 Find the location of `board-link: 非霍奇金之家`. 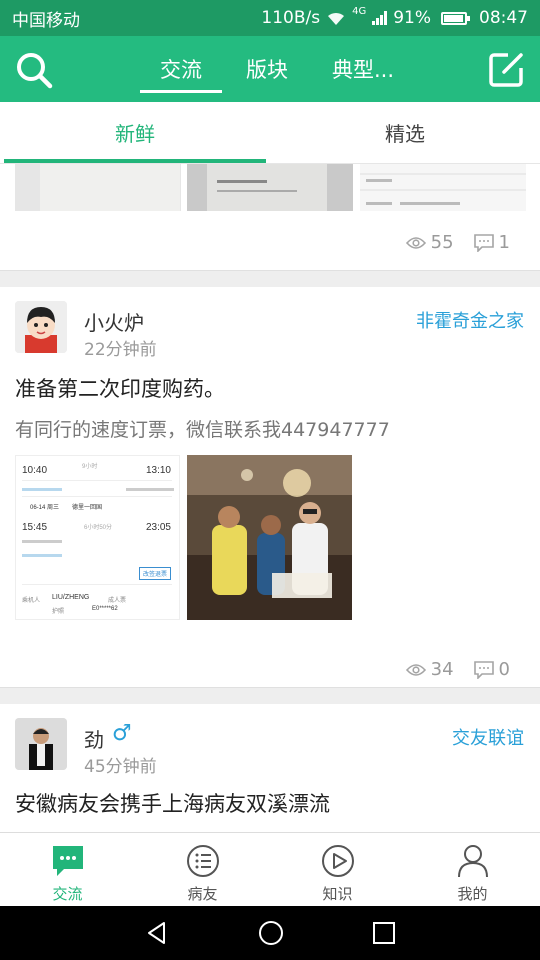

board-link: 非霍奇金之家 is located at coordinates (470, 320).